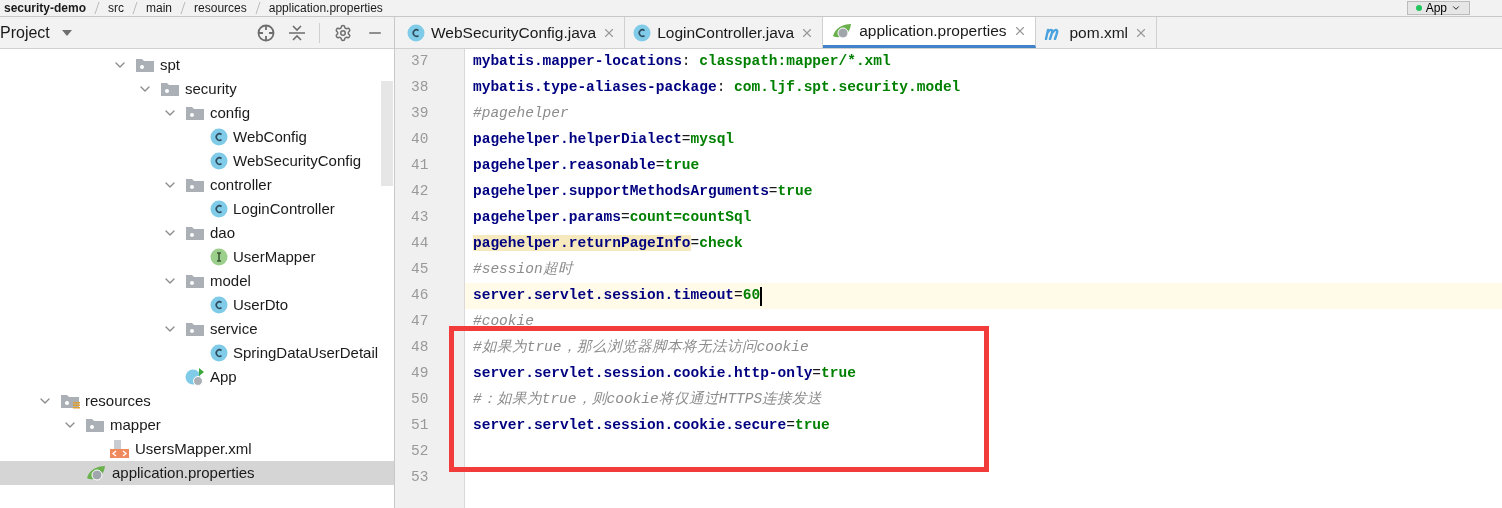  I want to click on breadcrumb-item: security-demo, so click(45, 8).